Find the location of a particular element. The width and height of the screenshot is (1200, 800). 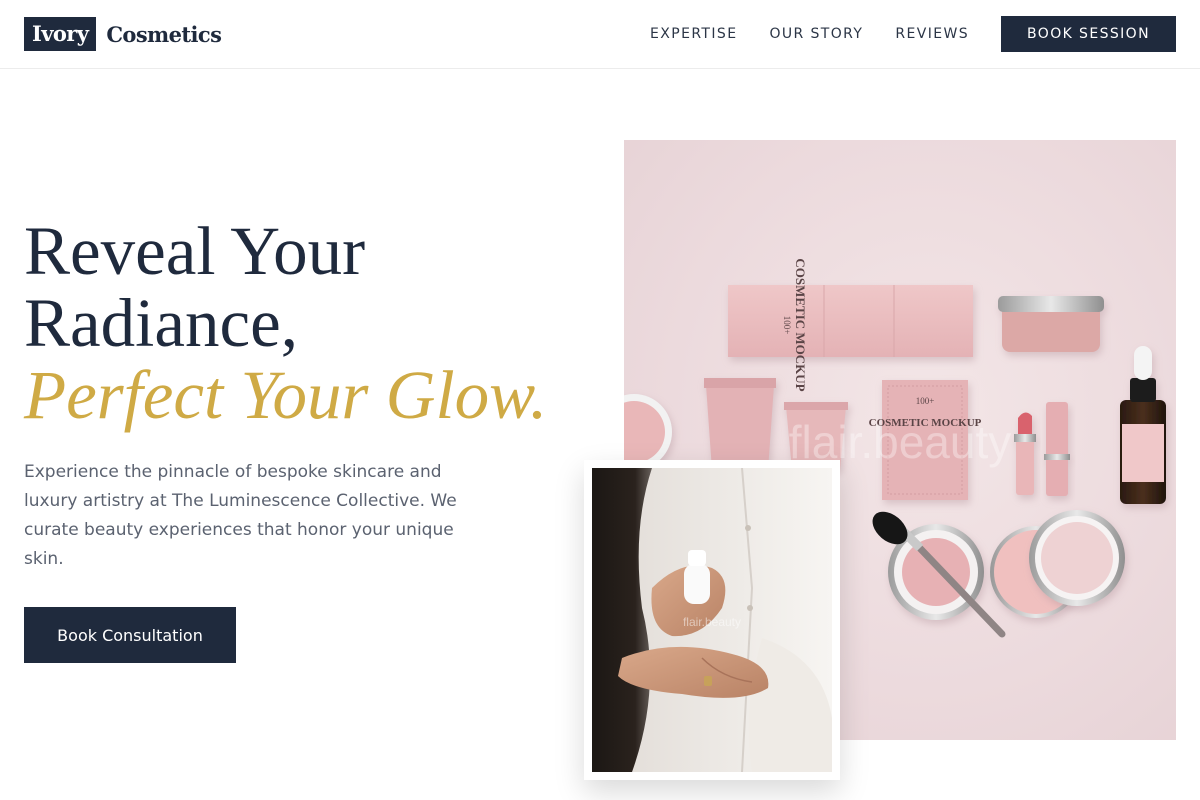

hero-heading: Reveal Your Radiance, Perfect Your Glow. is located at coordinates (309, 323).